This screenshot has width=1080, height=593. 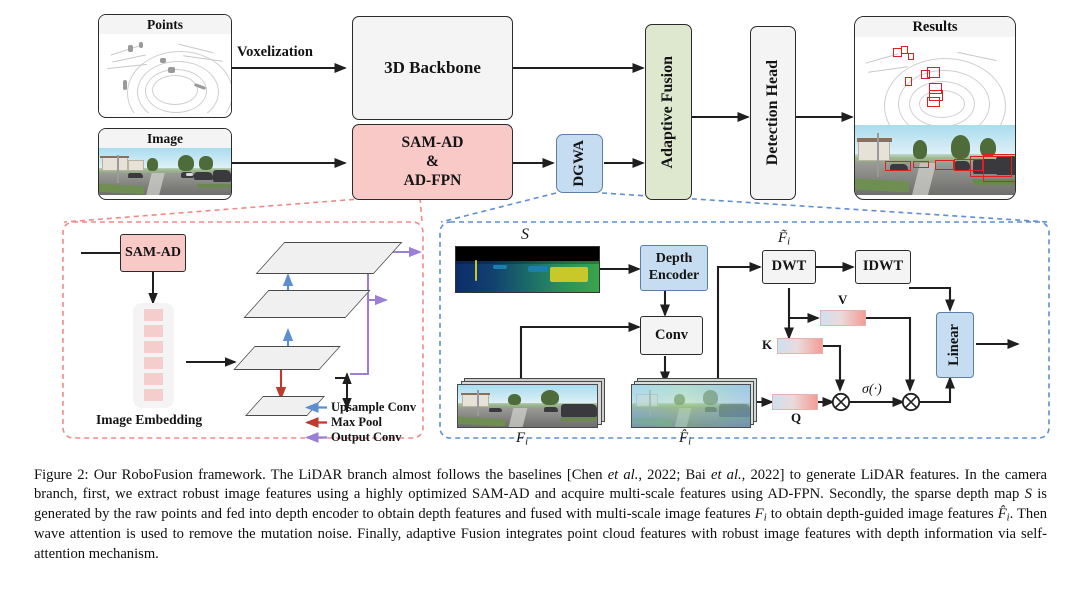 I want to click on legend-max-pool-label: Max Pool, so click(x=357, y=422).